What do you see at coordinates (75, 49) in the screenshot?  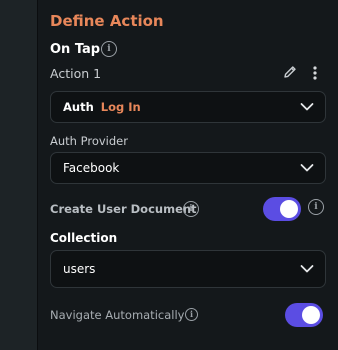 I see `trigger-label: On Tap` at bounding box center [75, 49].